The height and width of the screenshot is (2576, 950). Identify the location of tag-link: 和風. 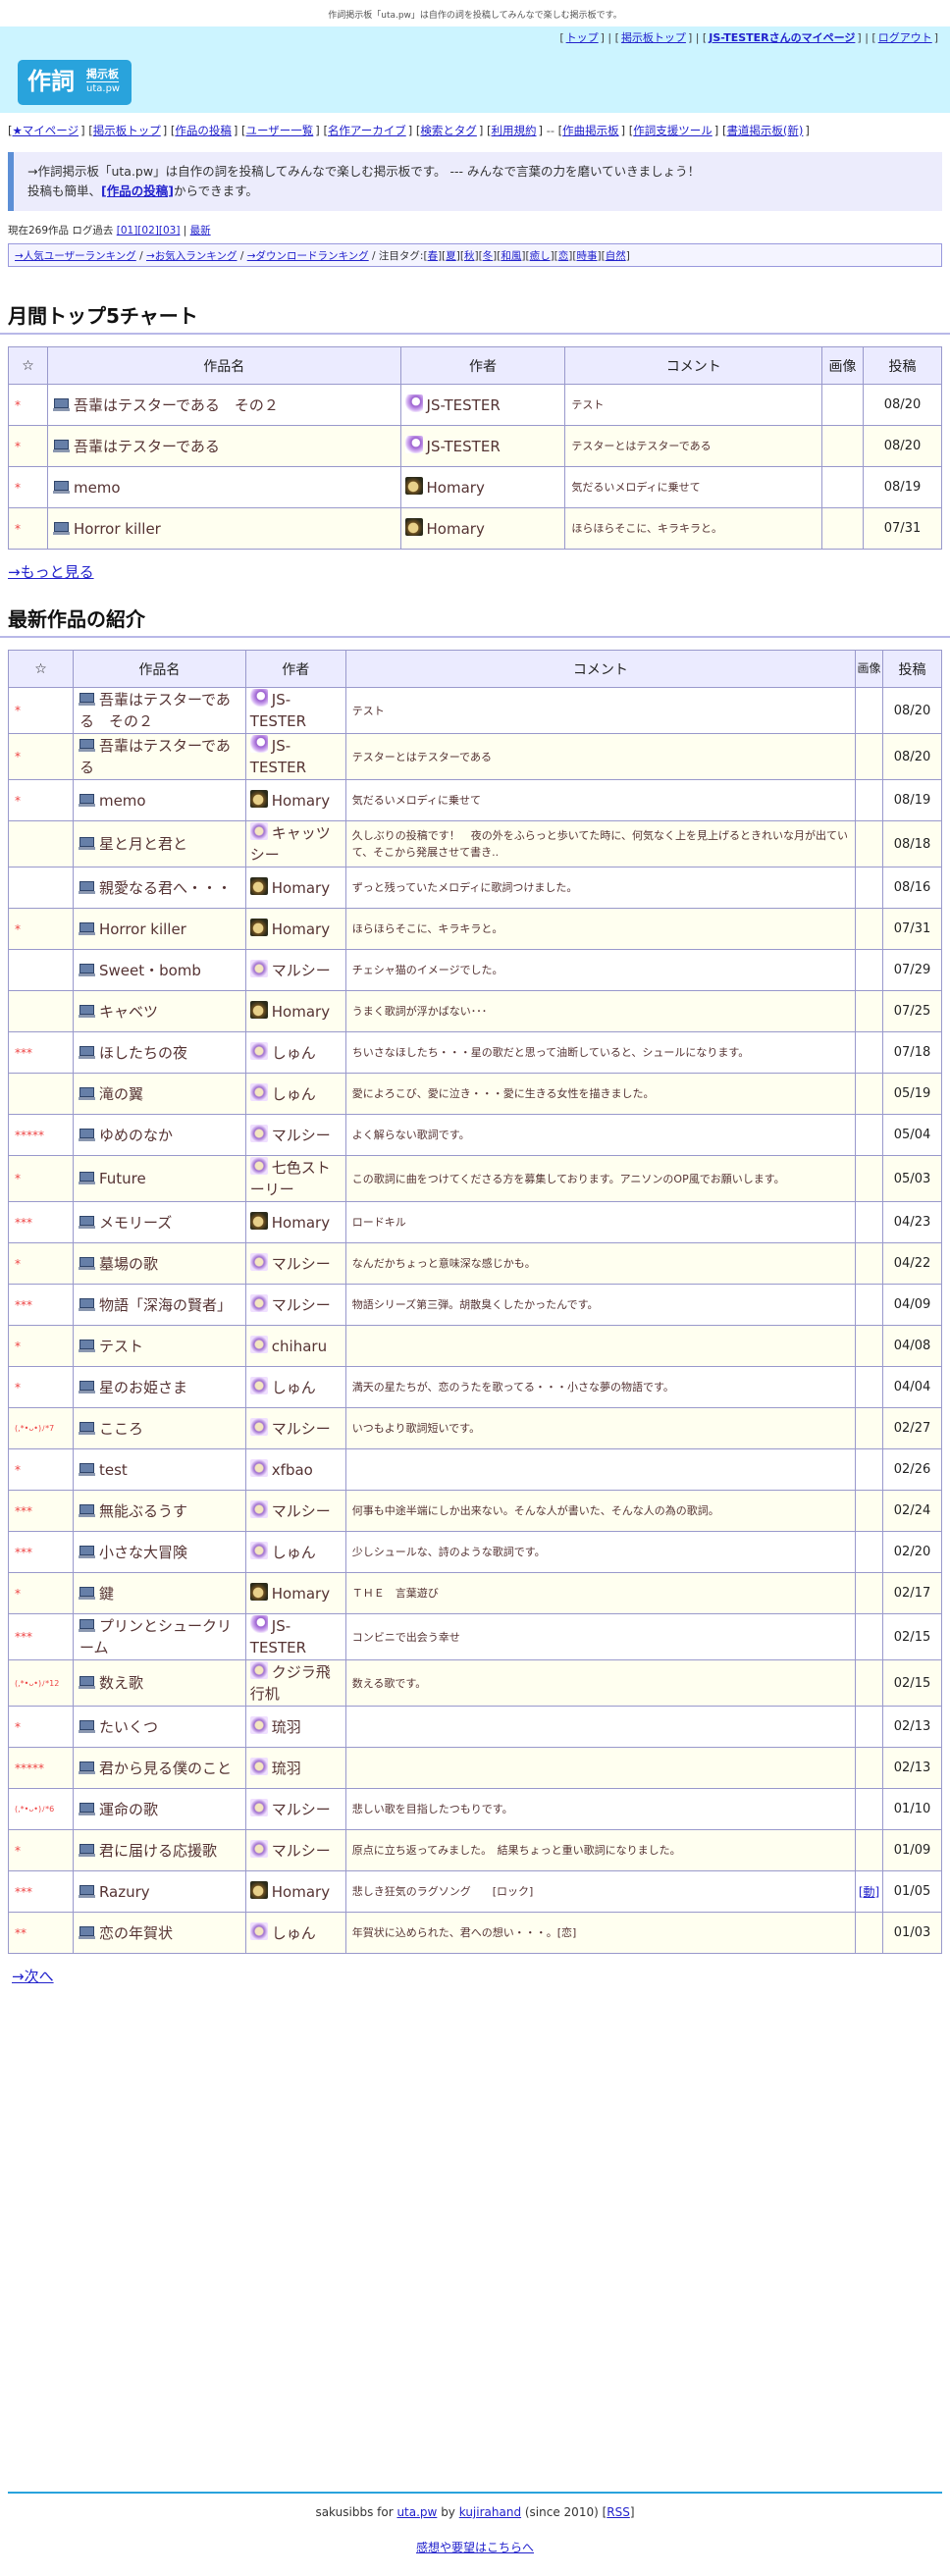
(511, 256).